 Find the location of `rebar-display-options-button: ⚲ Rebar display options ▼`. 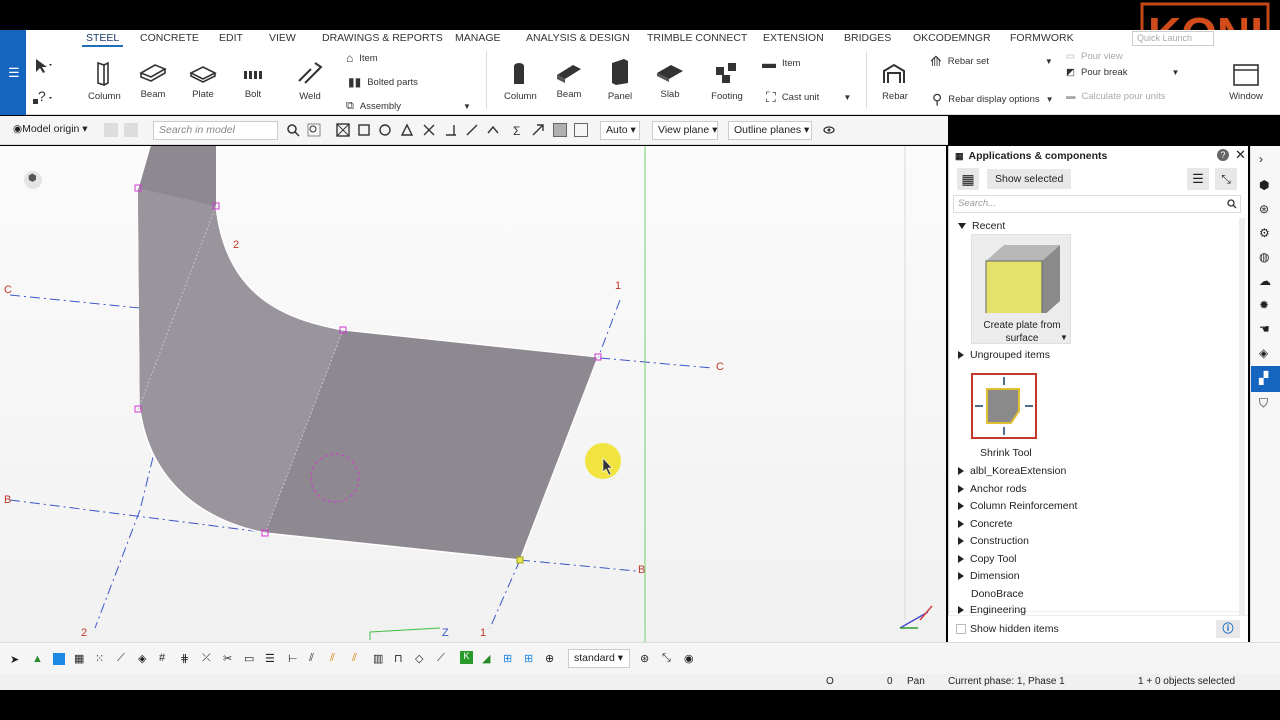

rebar-display-options-button: ⚲ Rebar display options ▼ is located at coordinates (993, 99).